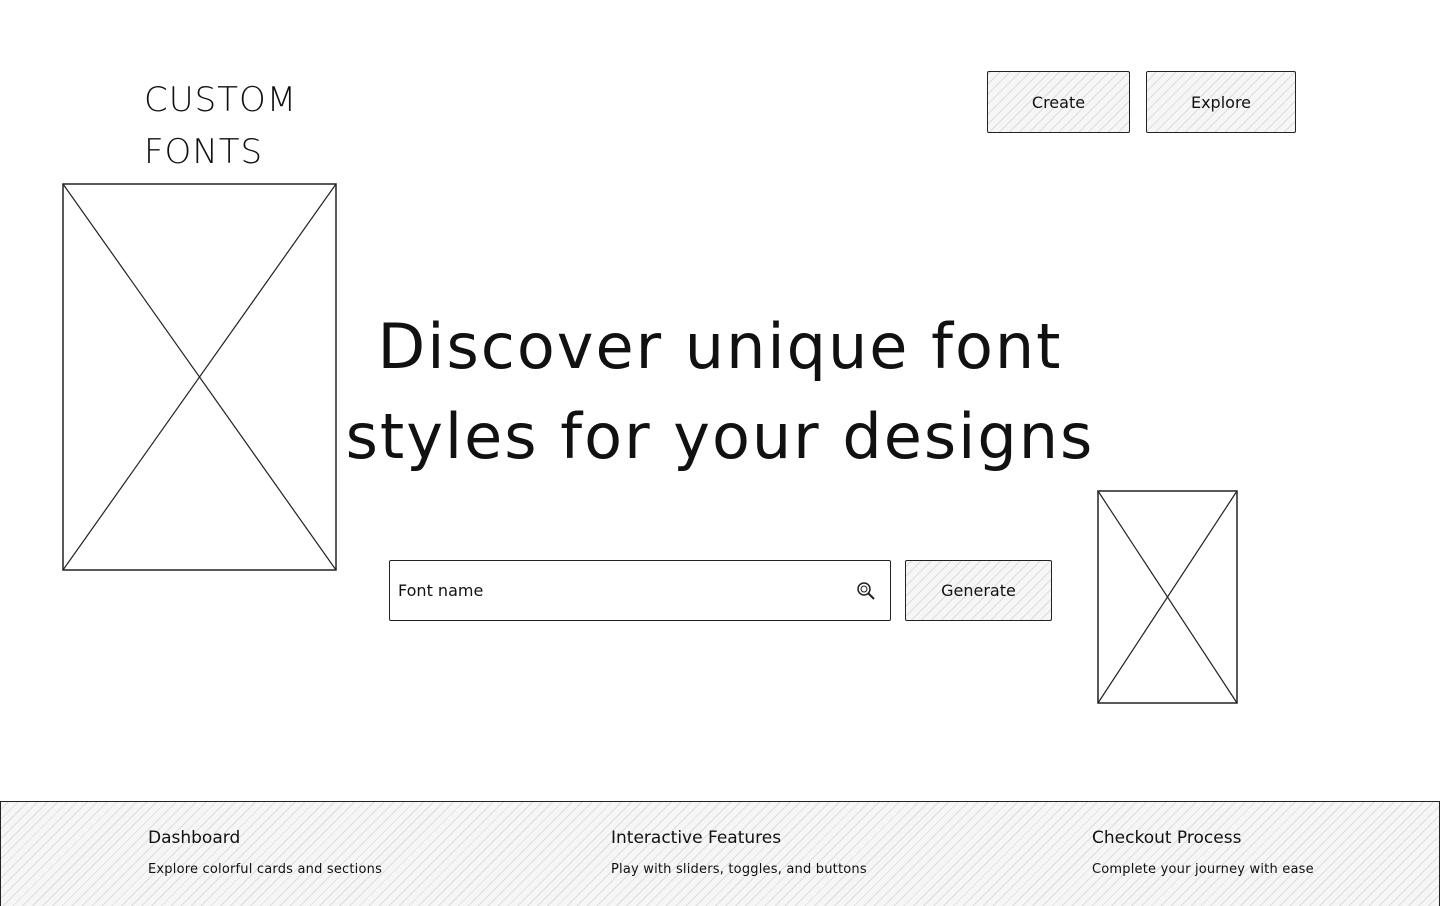 The height and width of the screenshot is (906, 1440). I want to click on hero-line-1: Discover unique font, so click(720, 346).